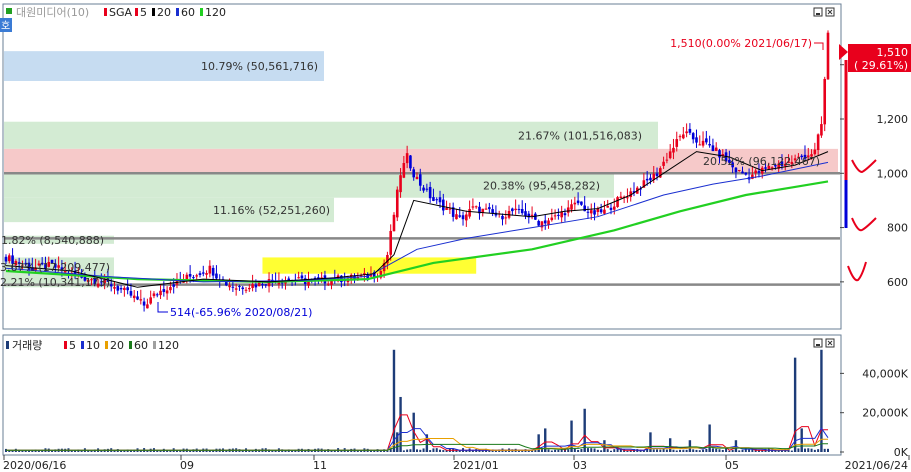 The width and height of the screenshot is (911, 472). What do you see at coordinates (271, 210) in the screenshot?
I see `volume-profile-label: 11.16% (52,251,260)` at bounding box center [271, 210].